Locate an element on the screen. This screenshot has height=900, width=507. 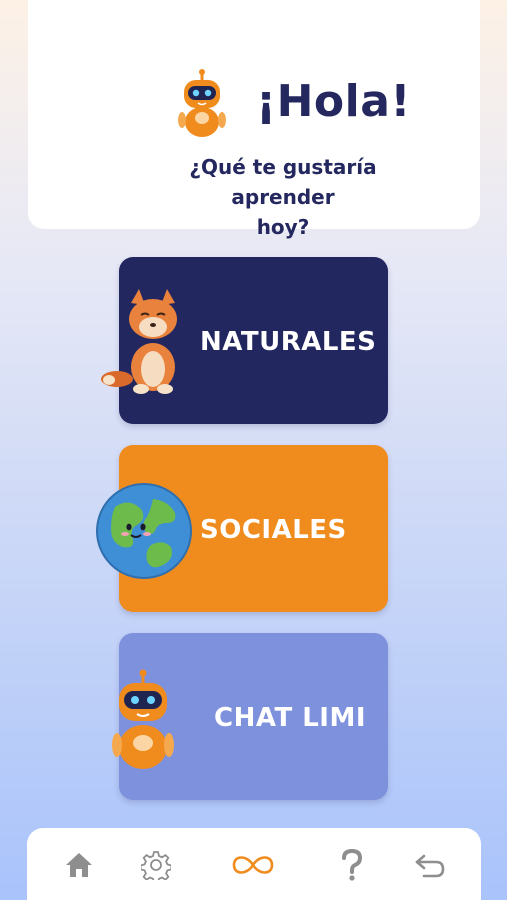
nav-home-button is located at coordinates (79, 865).